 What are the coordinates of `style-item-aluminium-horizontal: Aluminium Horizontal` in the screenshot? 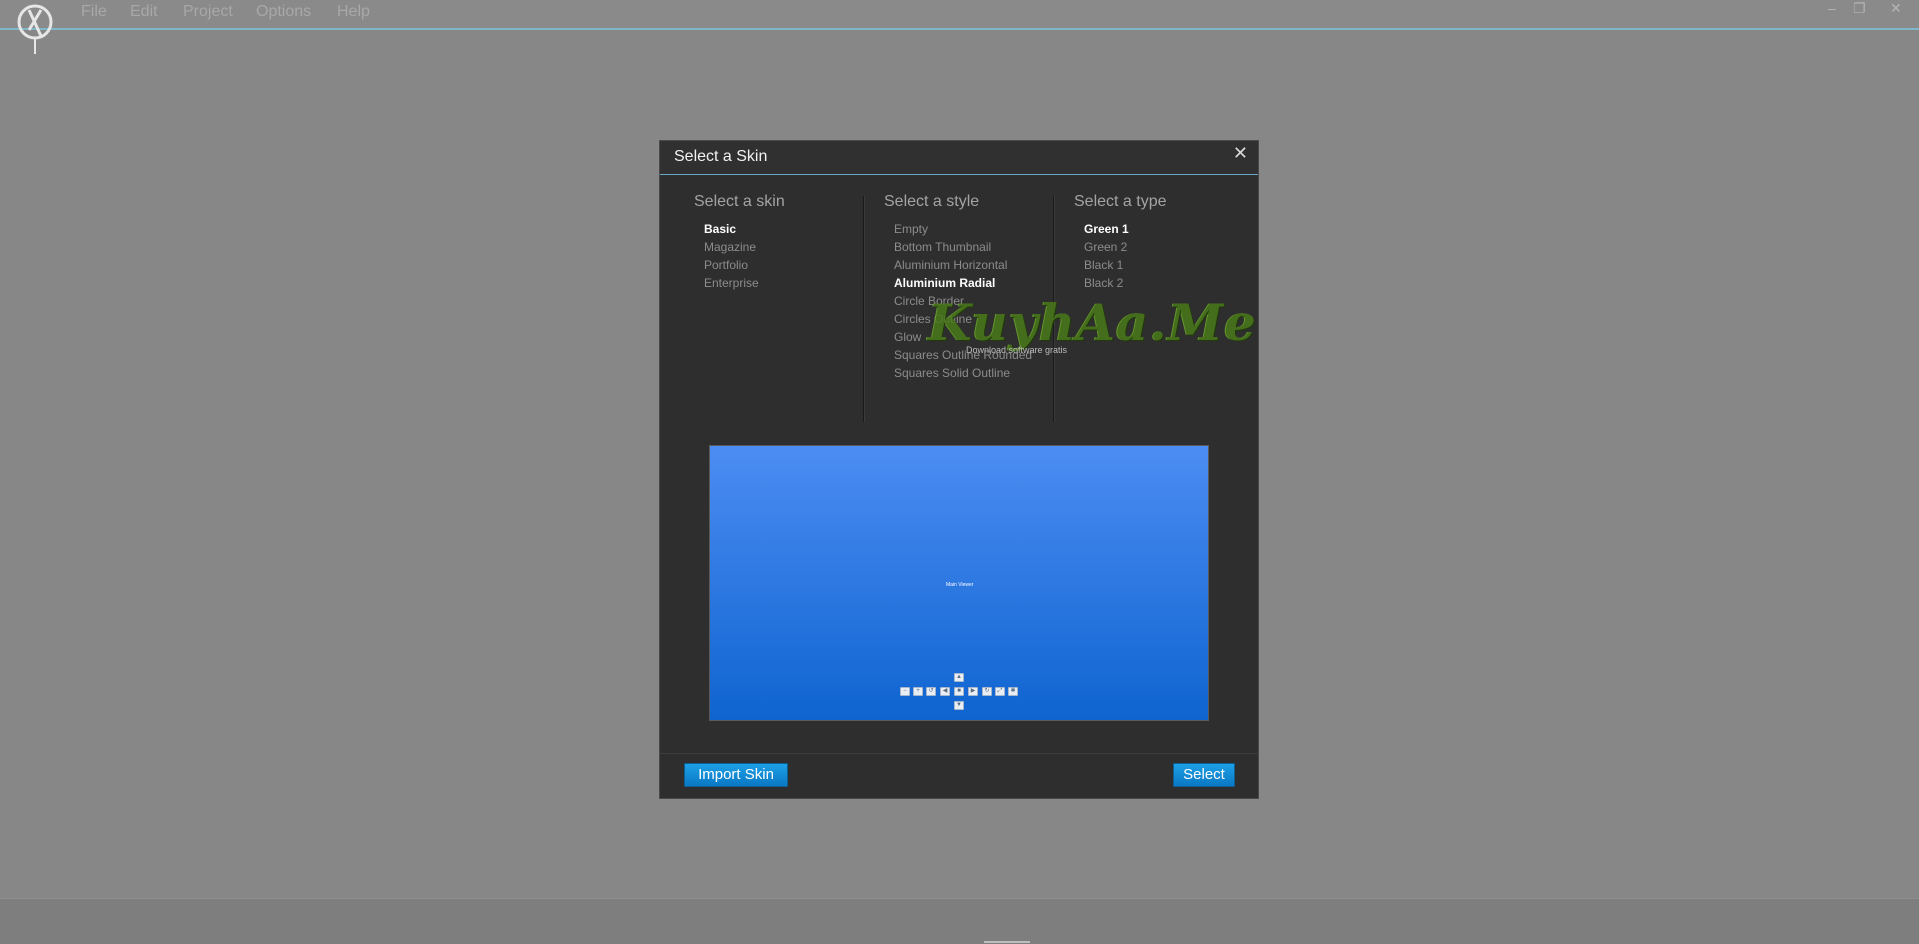 It's located at (963, 265).